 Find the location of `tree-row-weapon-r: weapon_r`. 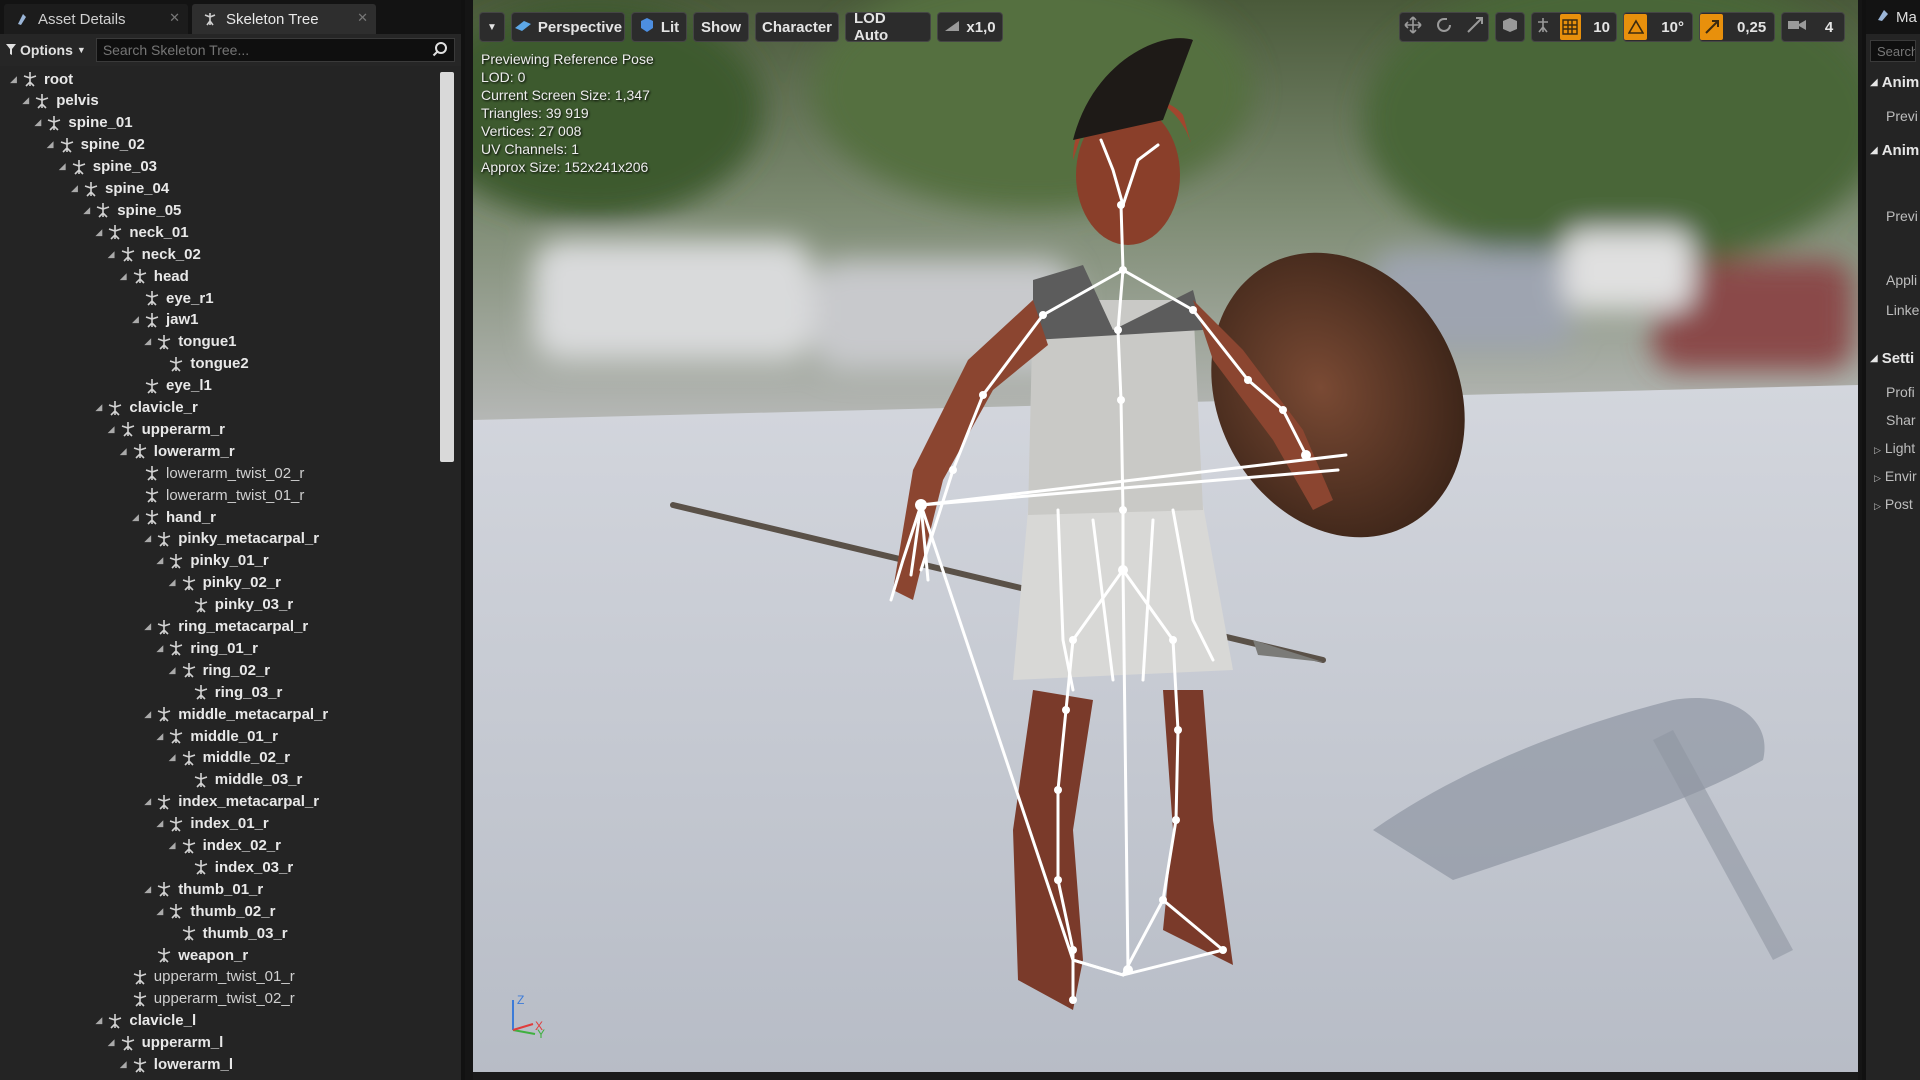

tree-row-weapon-r: weapon_r is located at coordinates (196, 955).